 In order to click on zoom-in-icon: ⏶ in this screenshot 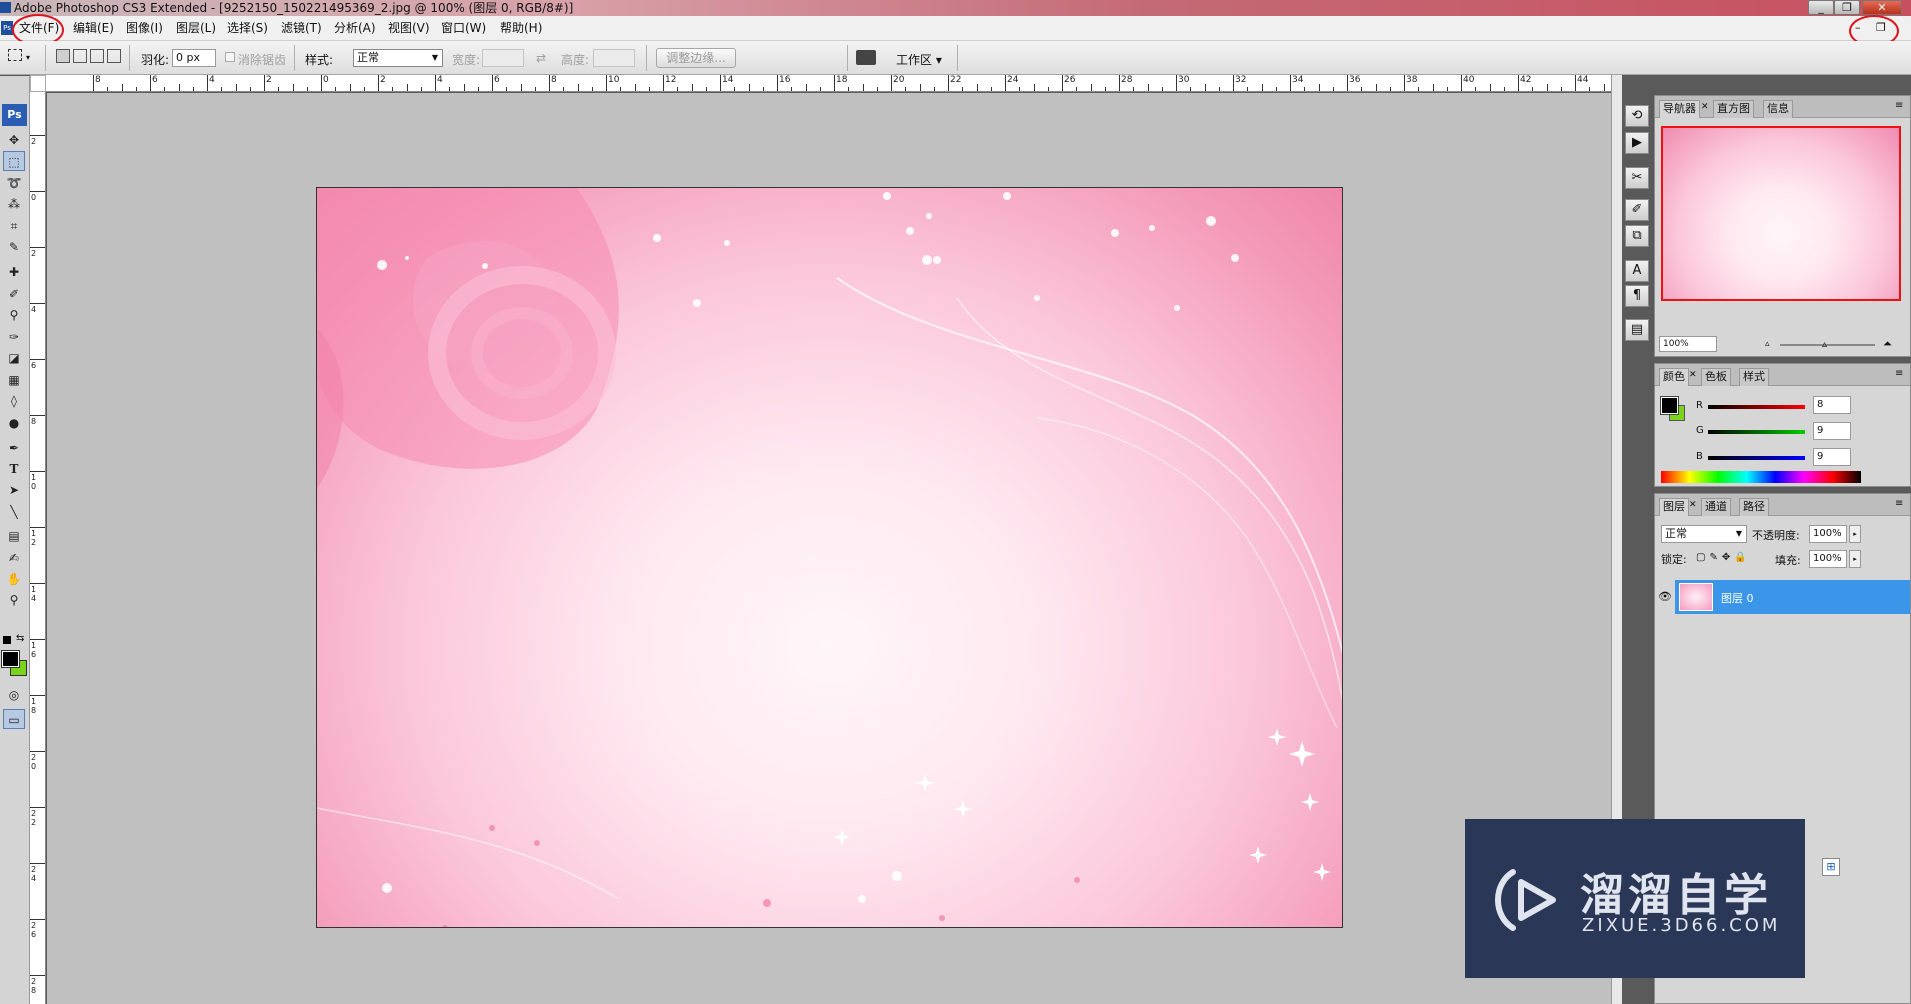, I will do `click(1887, 344)`.